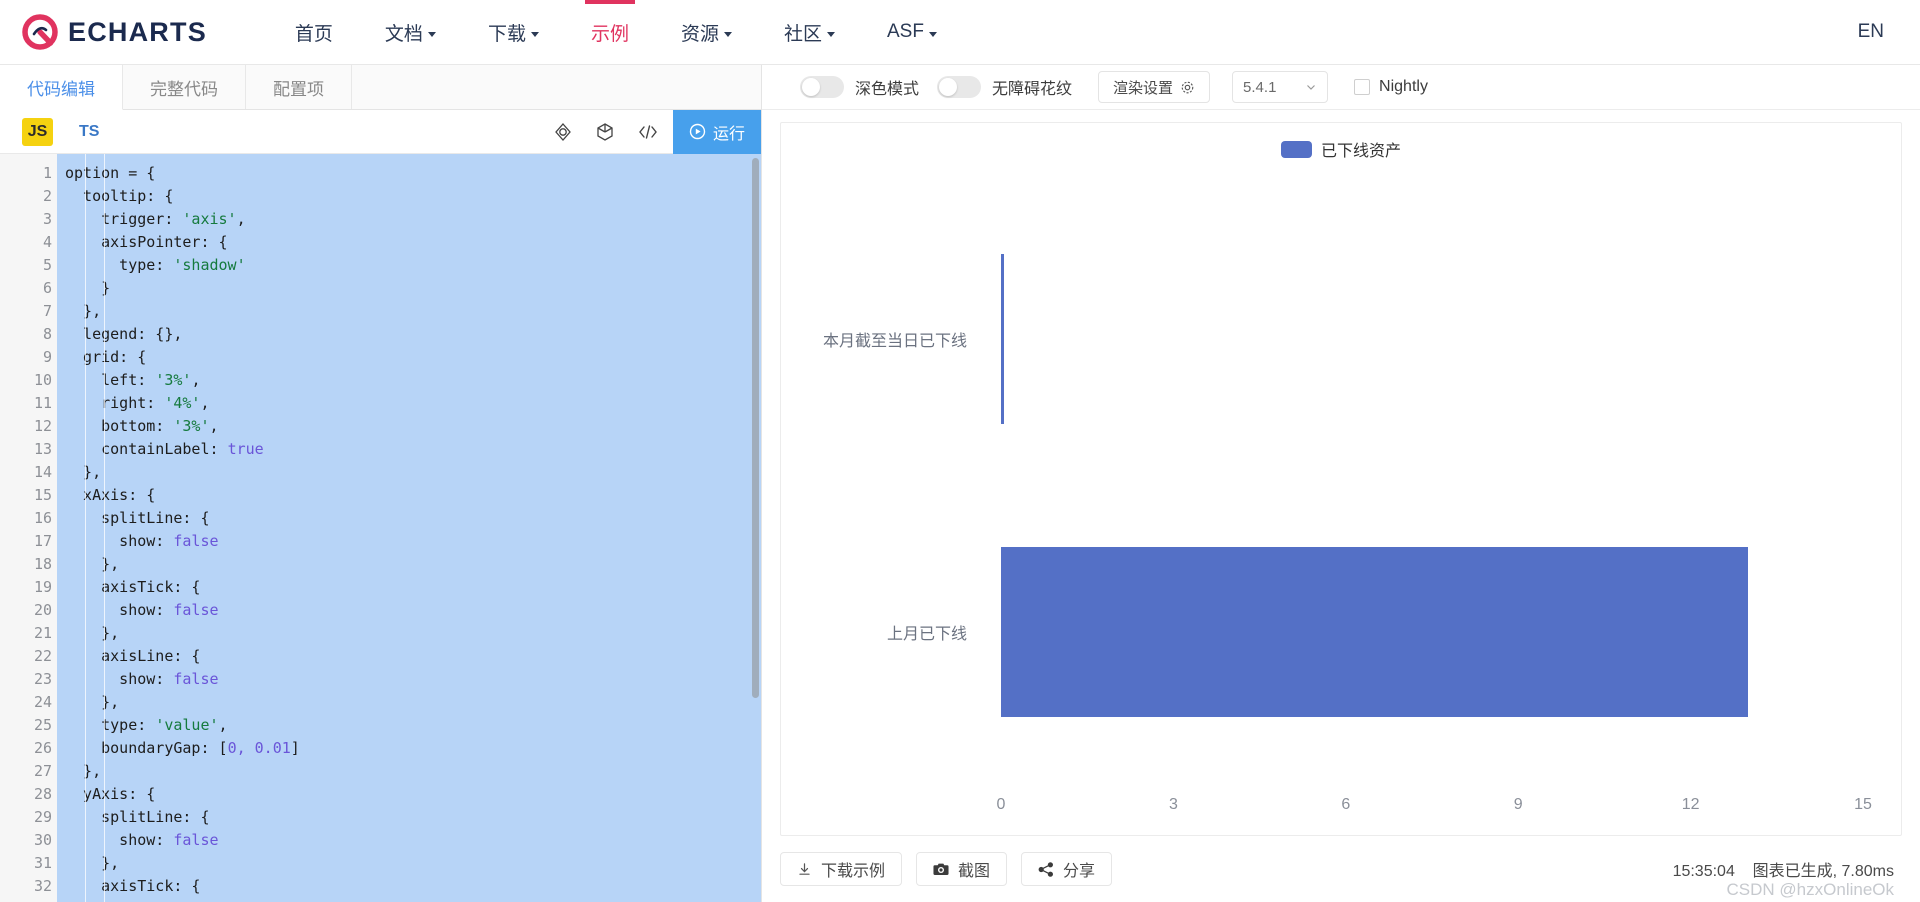 The width and height of the screenshot is (1920, 902). What do you see at coordinates (314, 32) in the screenshot?
I see `nav-item-home: 首页` at bounding box center [314, 32].